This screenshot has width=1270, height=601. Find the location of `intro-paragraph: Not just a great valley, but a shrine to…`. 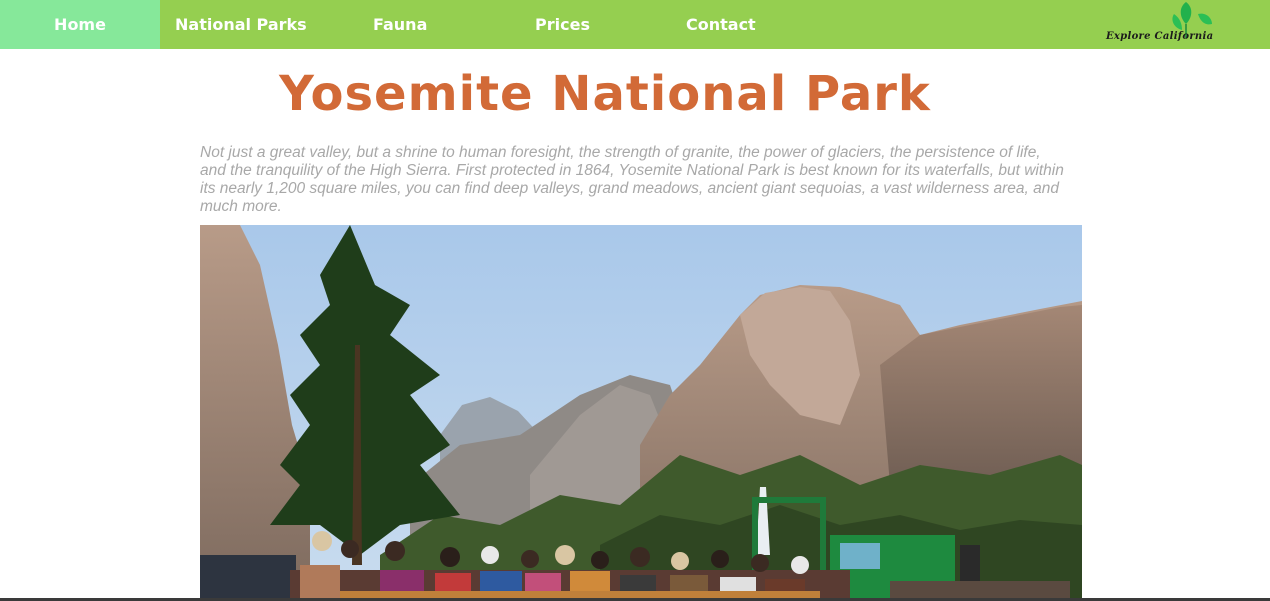

intro-paragraph: Not just a great valley, but a shrine to… is located at coordinates (632, 179).